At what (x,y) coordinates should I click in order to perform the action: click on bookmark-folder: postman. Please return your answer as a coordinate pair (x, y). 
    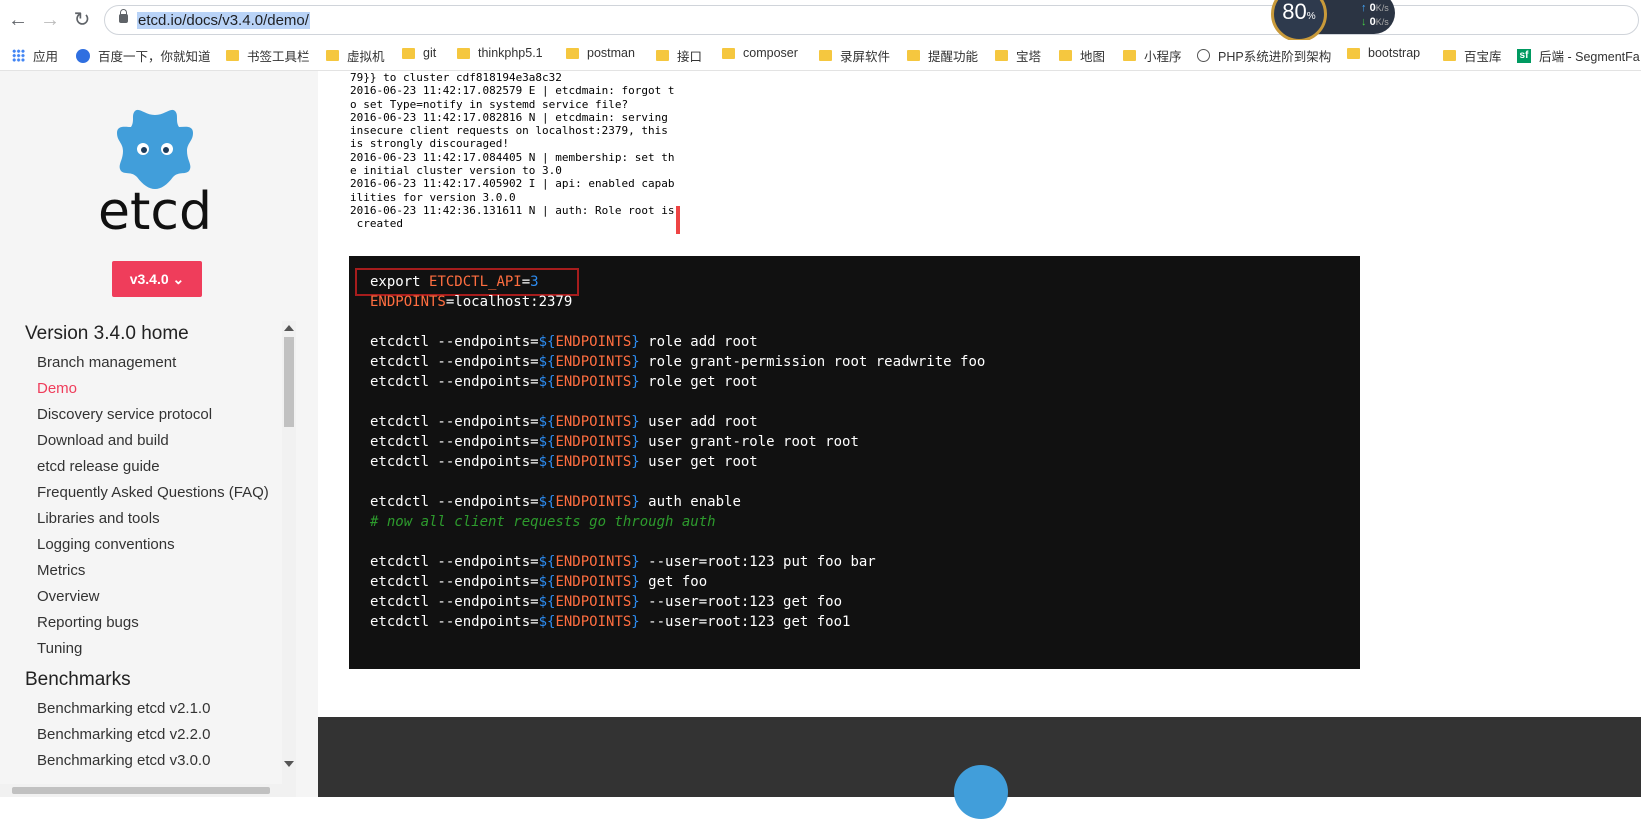
    Looking at the image, I should click on (600, 53).